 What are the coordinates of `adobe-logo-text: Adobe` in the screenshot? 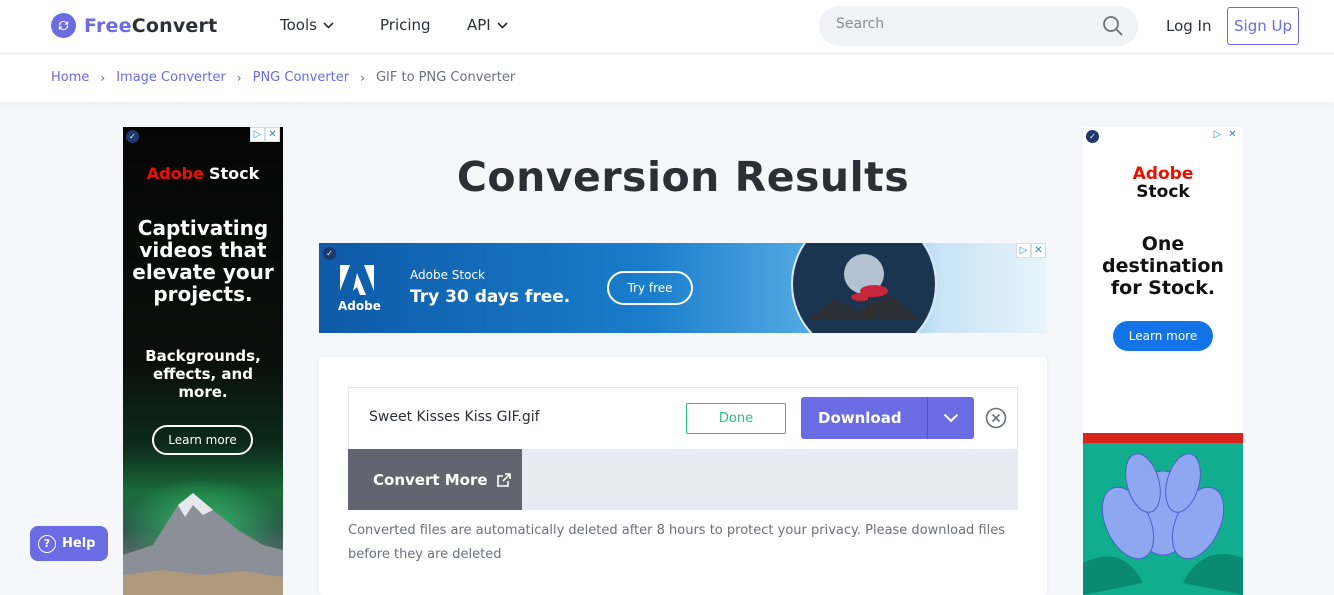 It's located at (359, 306).